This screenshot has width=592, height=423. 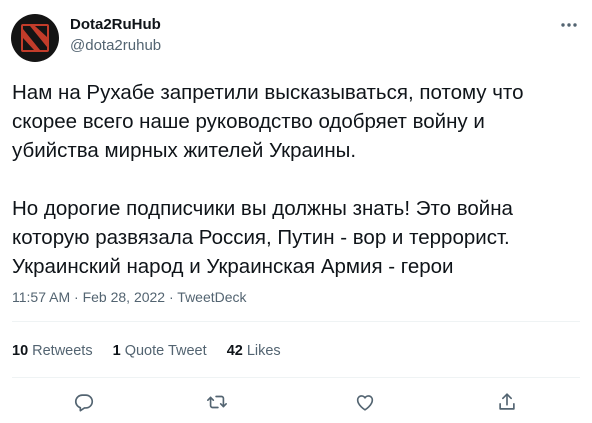 I want to click on tweet-line: убийства мирных жителей Украины., so click(x=184, y=150).